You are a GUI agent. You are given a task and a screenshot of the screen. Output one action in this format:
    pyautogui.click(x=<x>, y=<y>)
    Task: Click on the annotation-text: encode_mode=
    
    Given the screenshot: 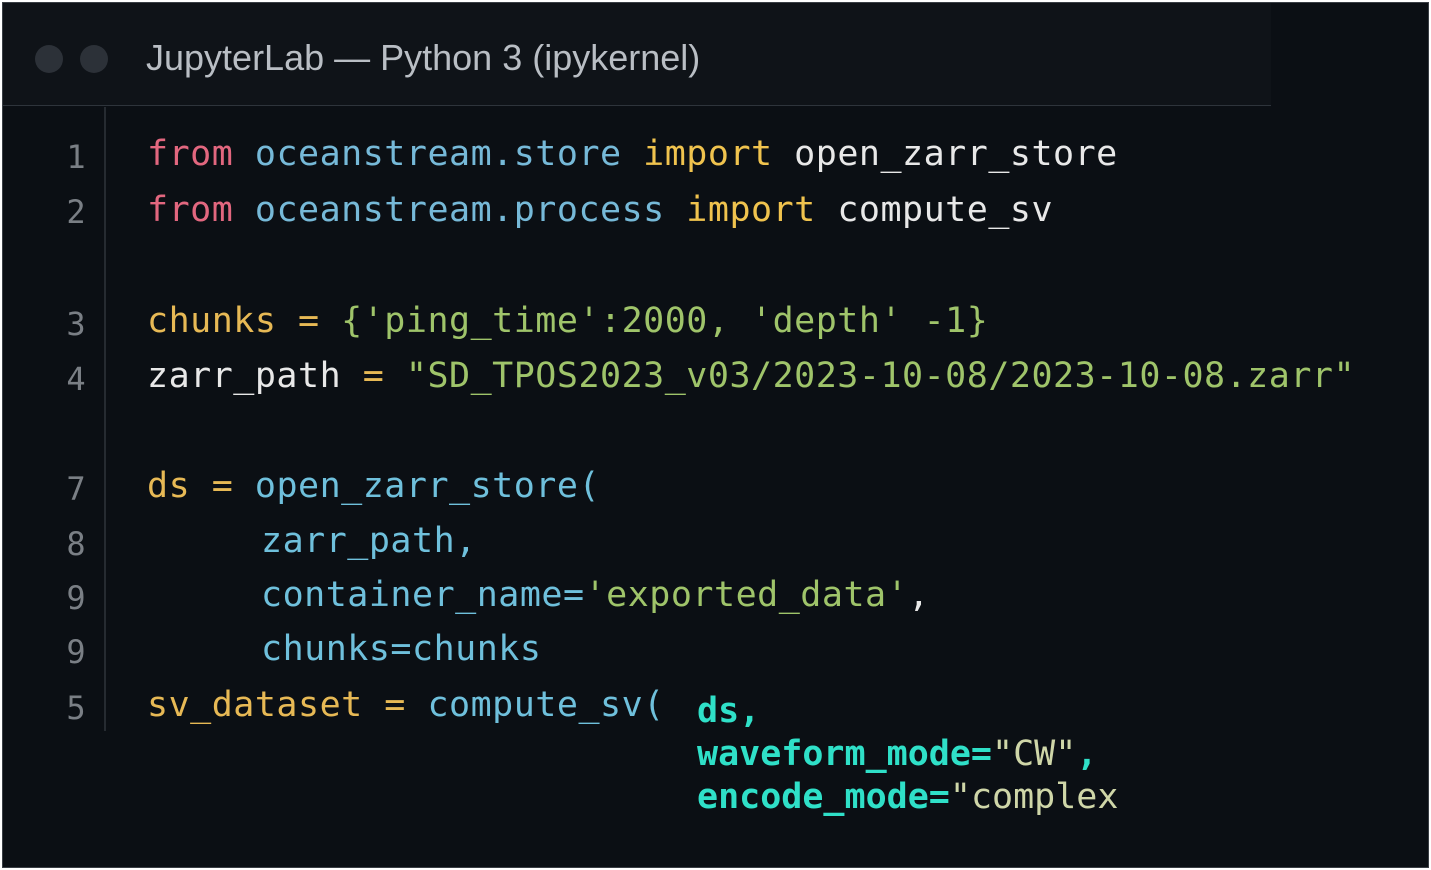 What is the action you would take?
    pyautogui.click(x=823, y=797)
    